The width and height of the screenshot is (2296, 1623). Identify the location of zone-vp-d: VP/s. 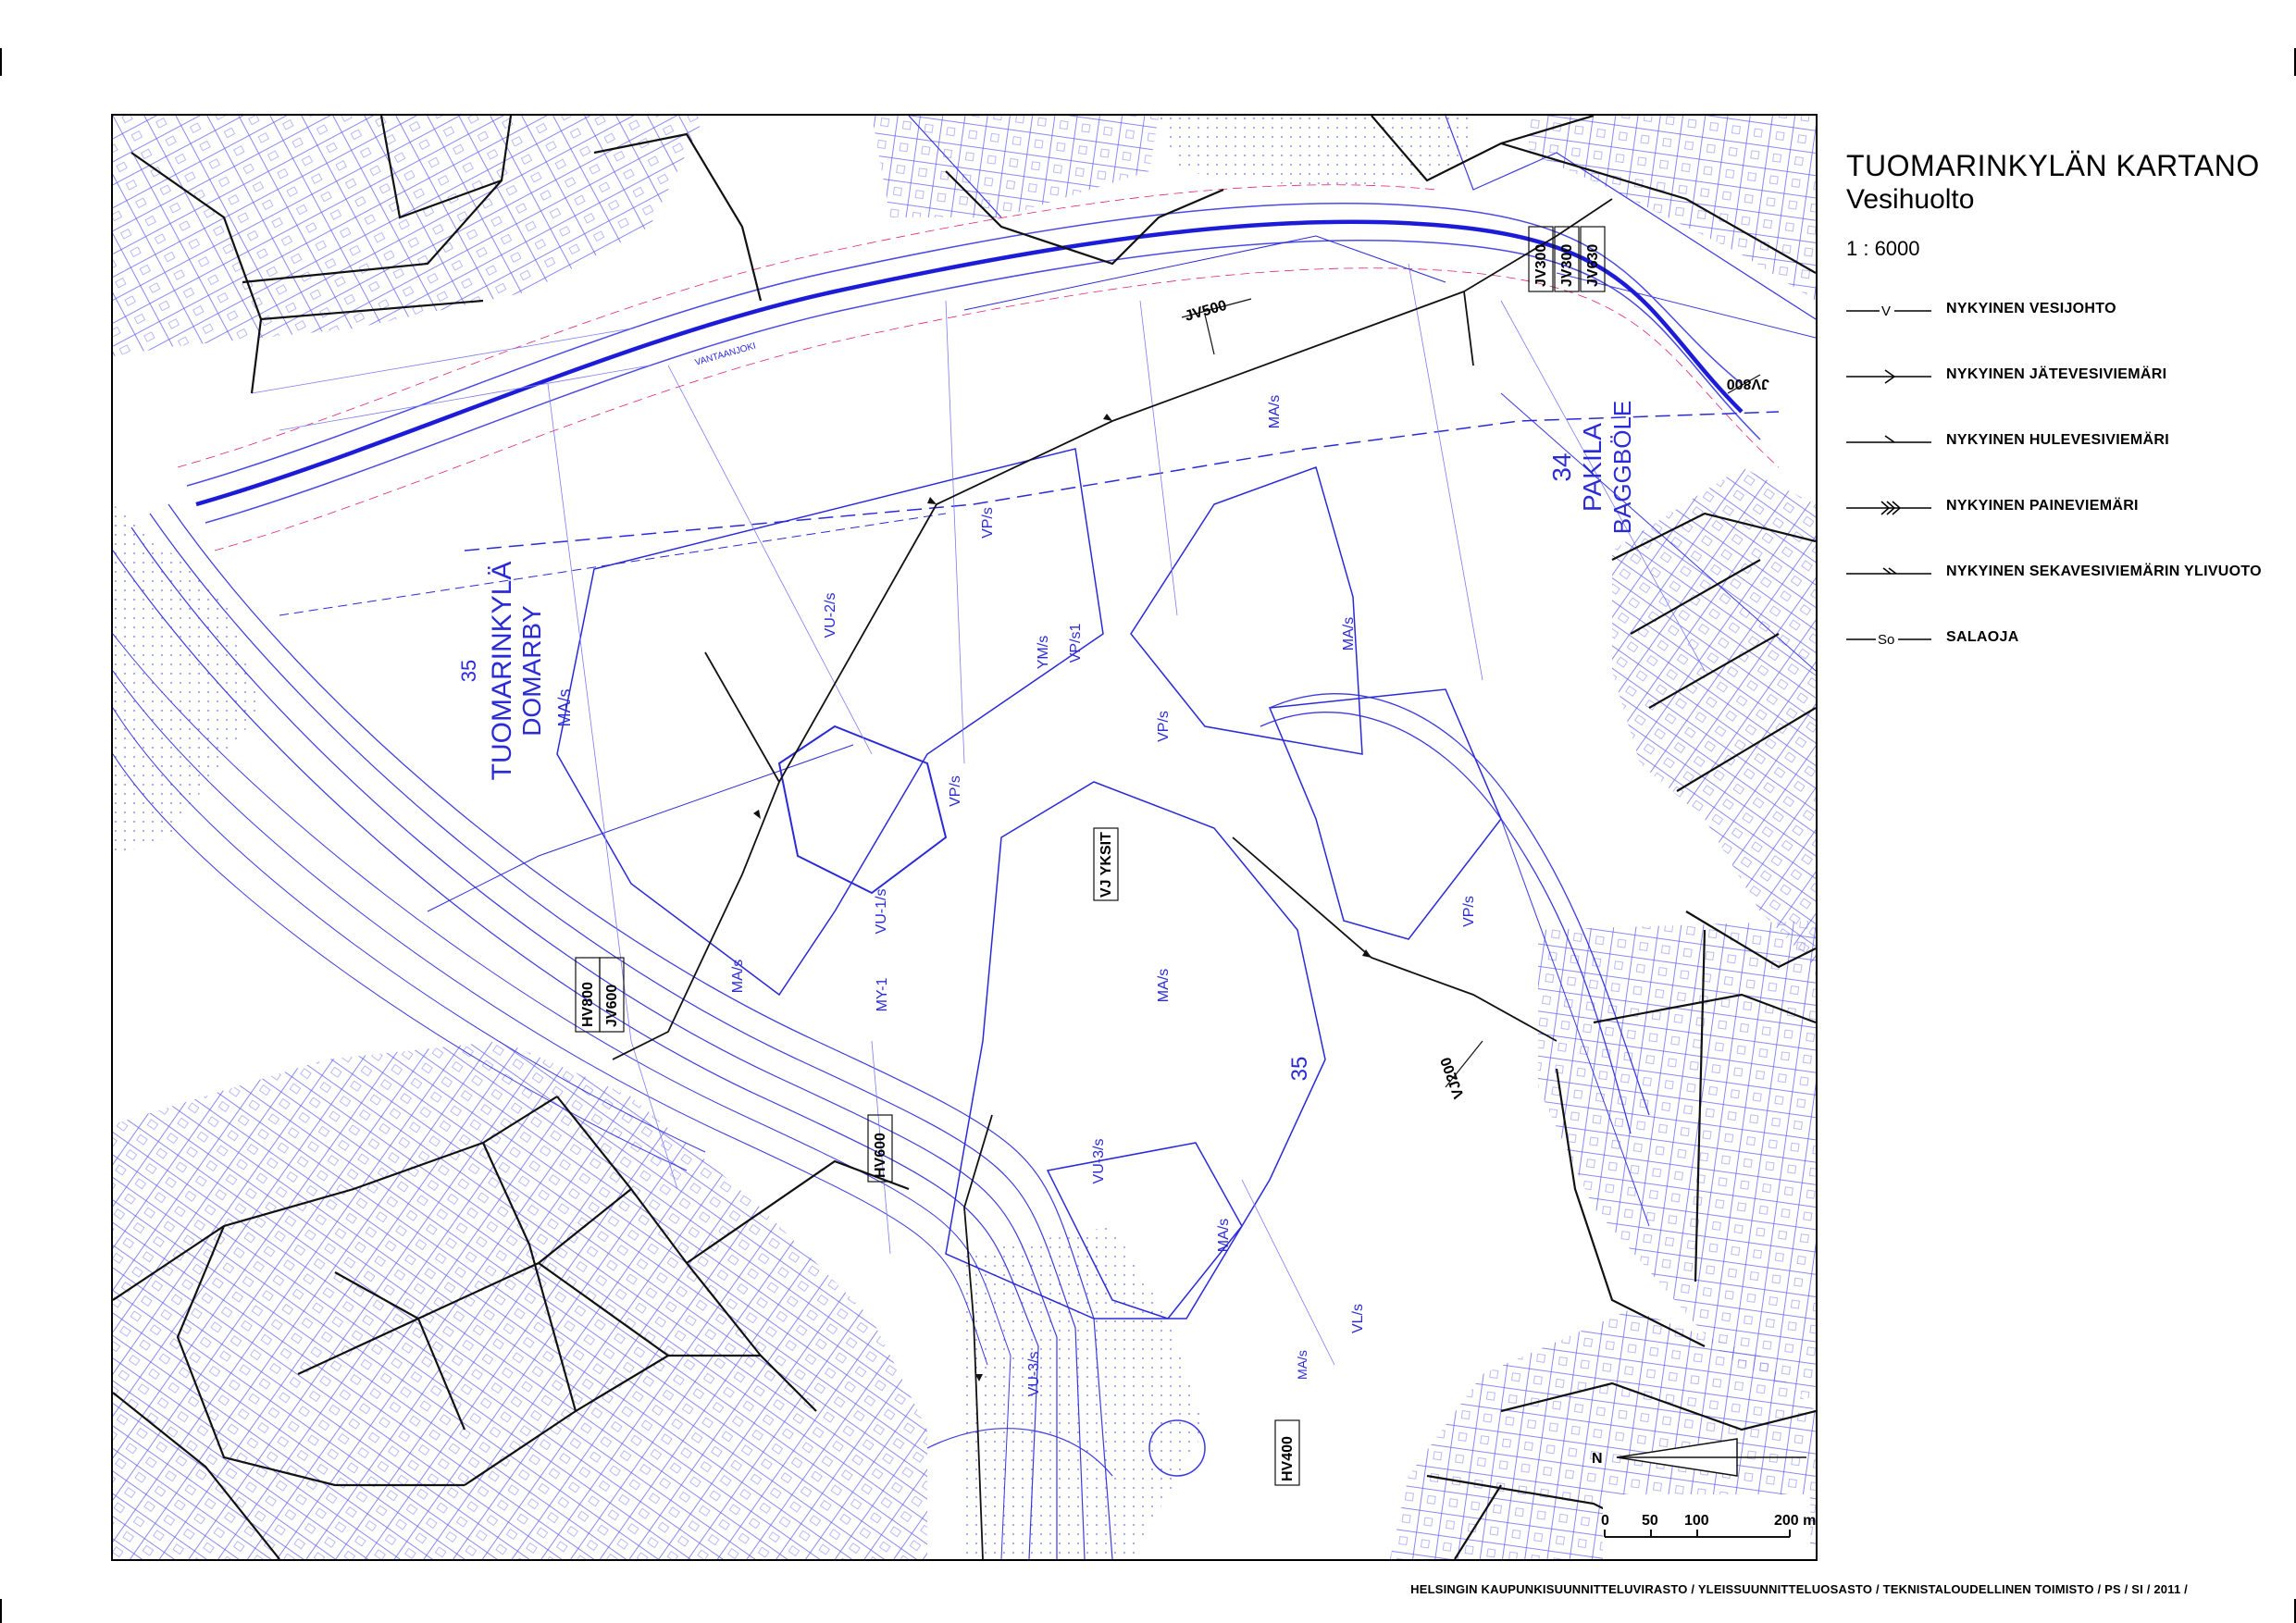
(1469, 911).